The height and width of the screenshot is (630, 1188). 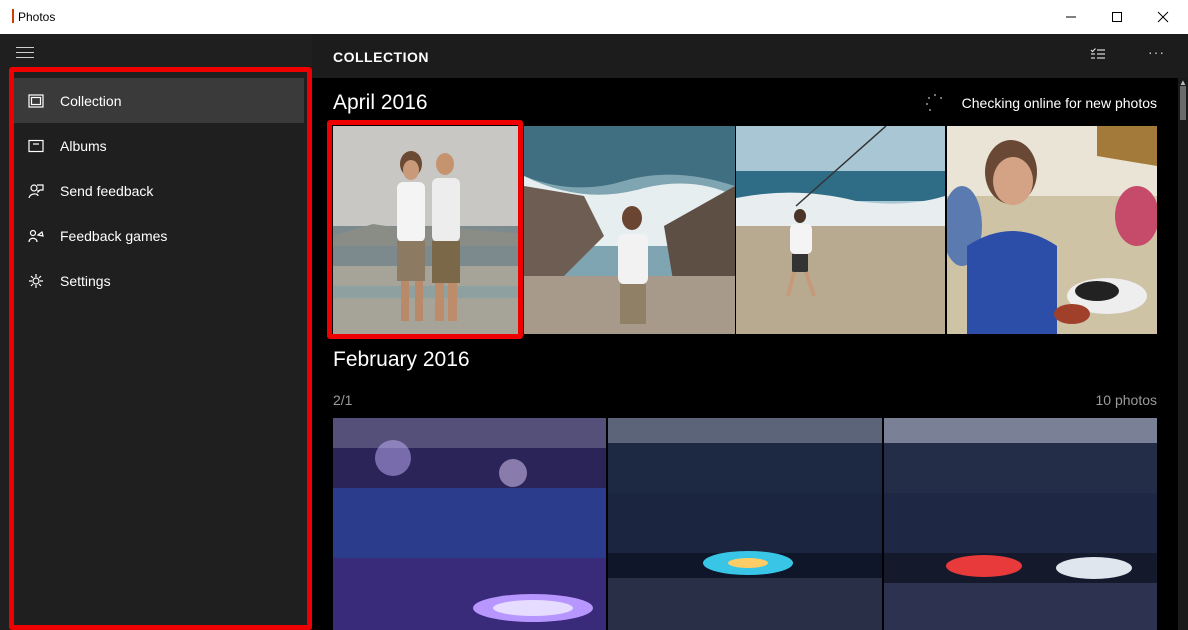 I want to click on section-title-february-2016: February 2016, so click(x=401, y=359).